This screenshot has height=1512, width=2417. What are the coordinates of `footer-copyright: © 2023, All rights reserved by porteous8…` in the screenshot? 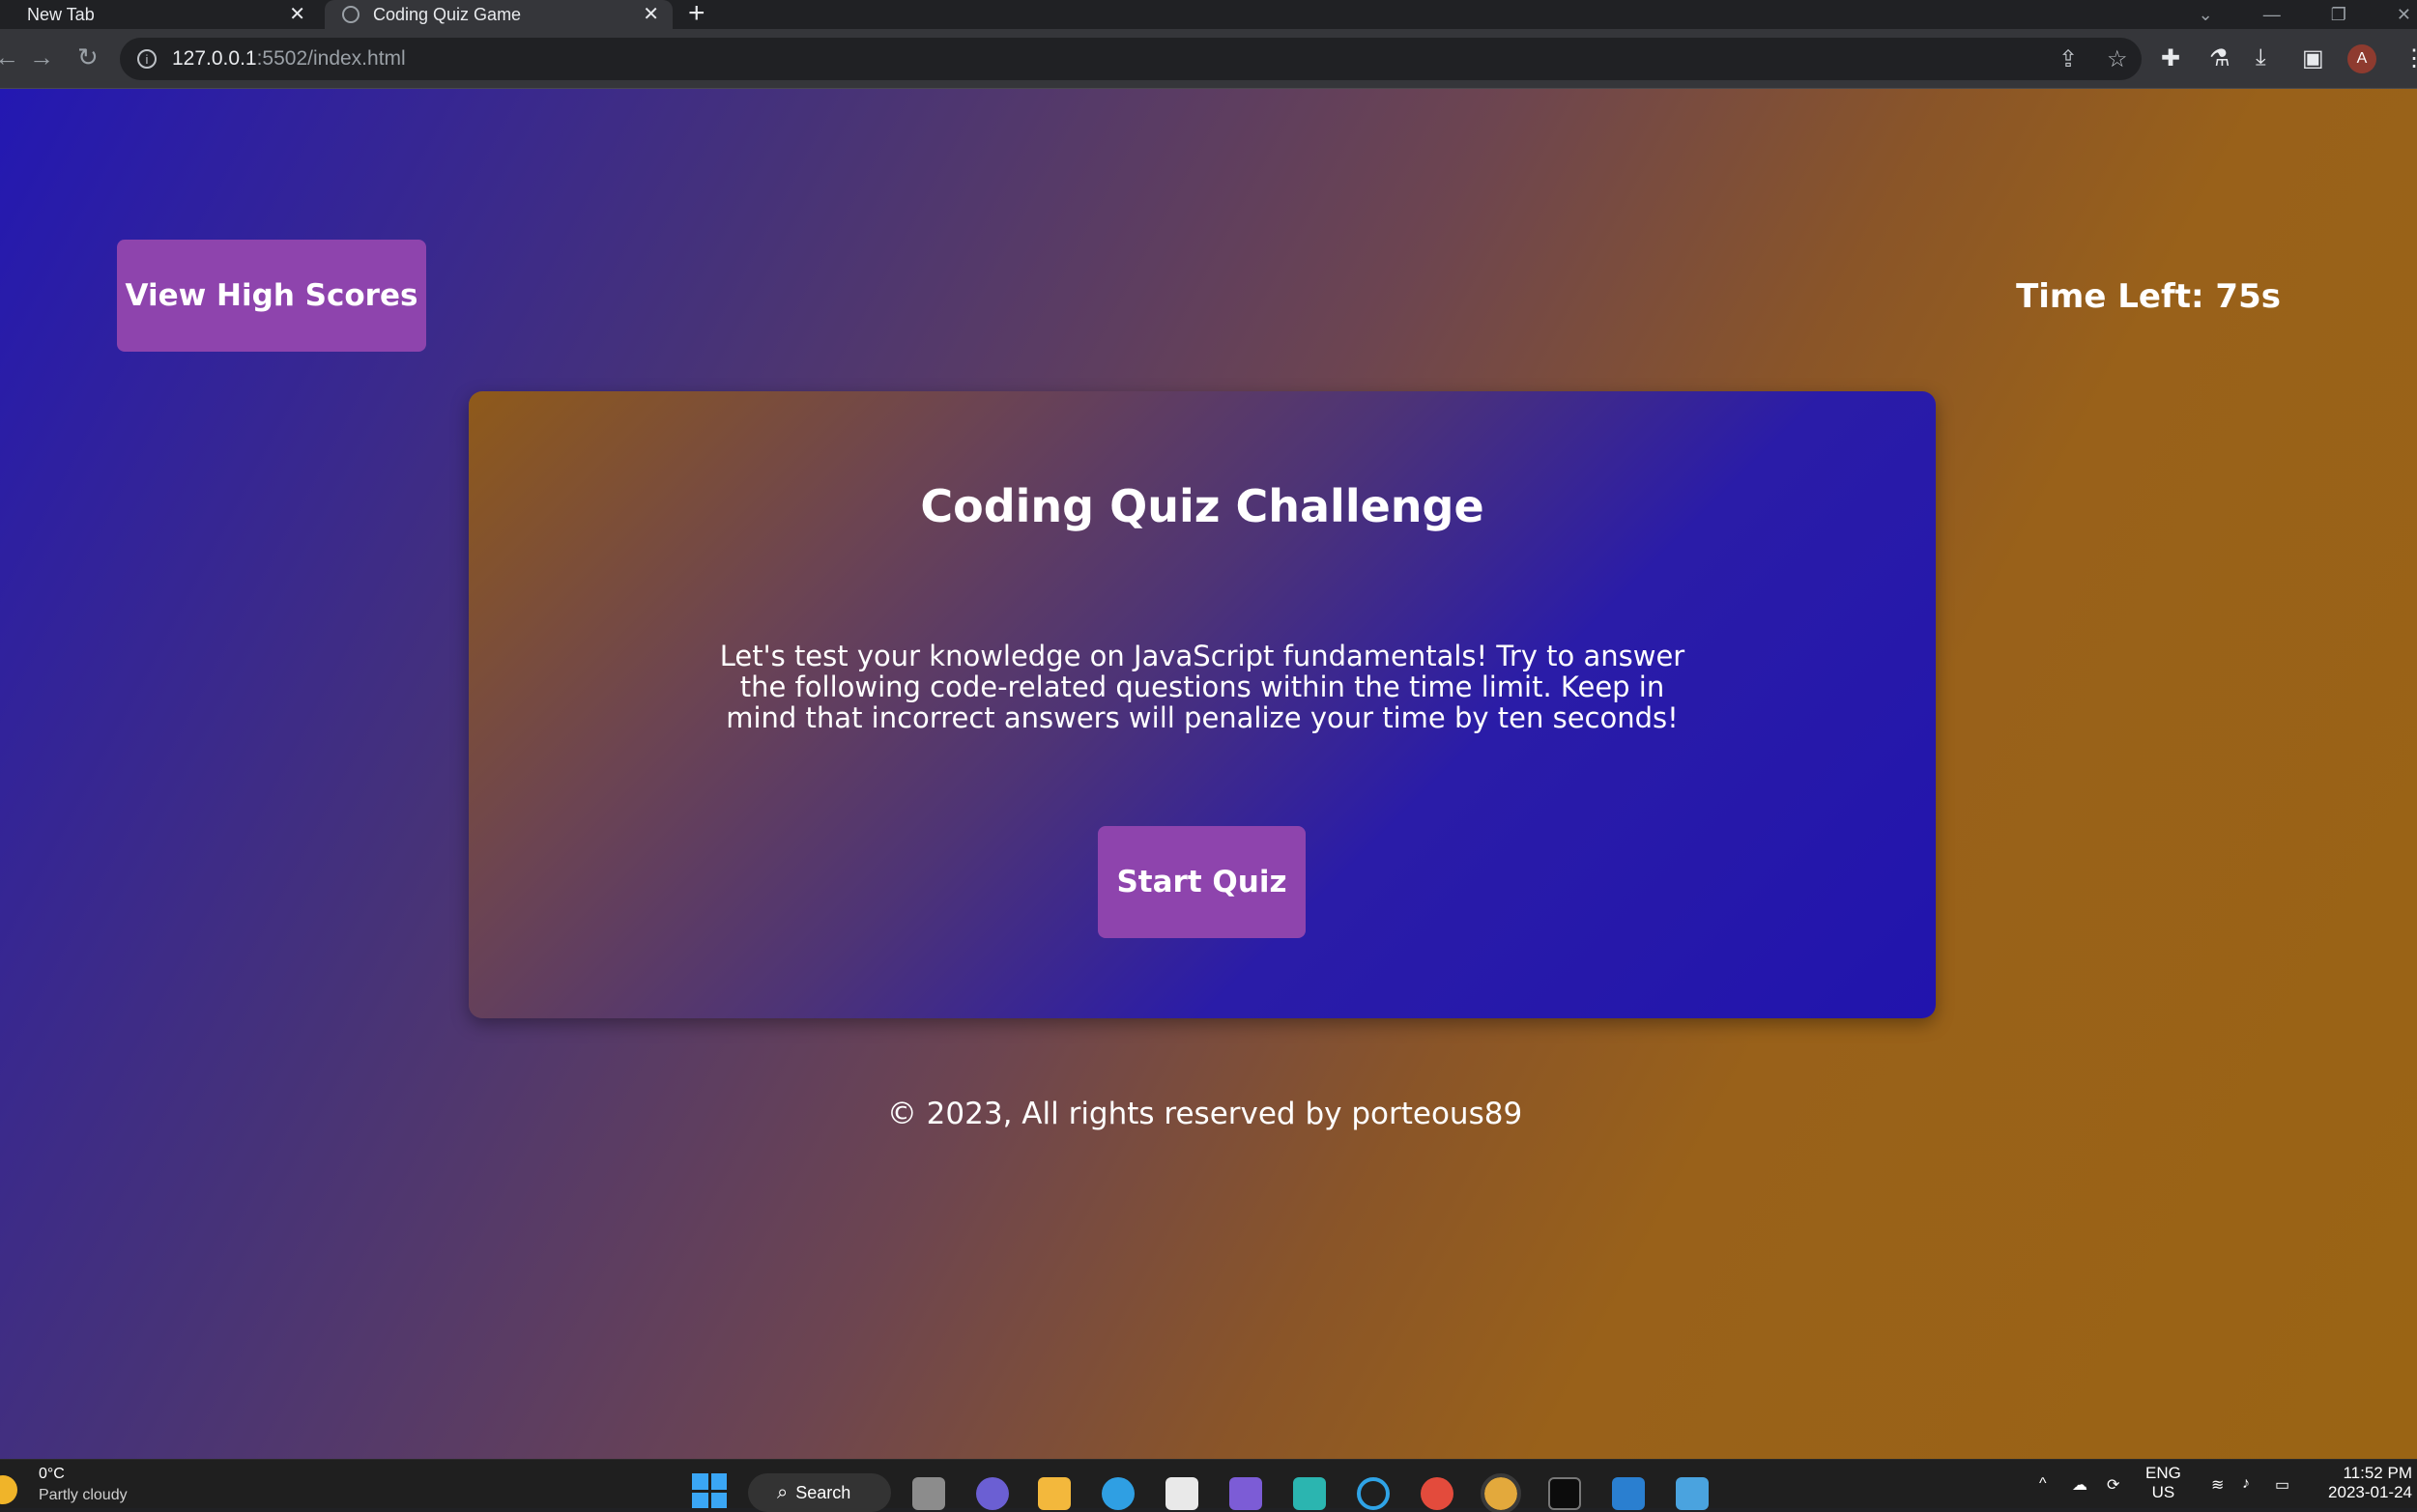 It's located at (1204, 1114).